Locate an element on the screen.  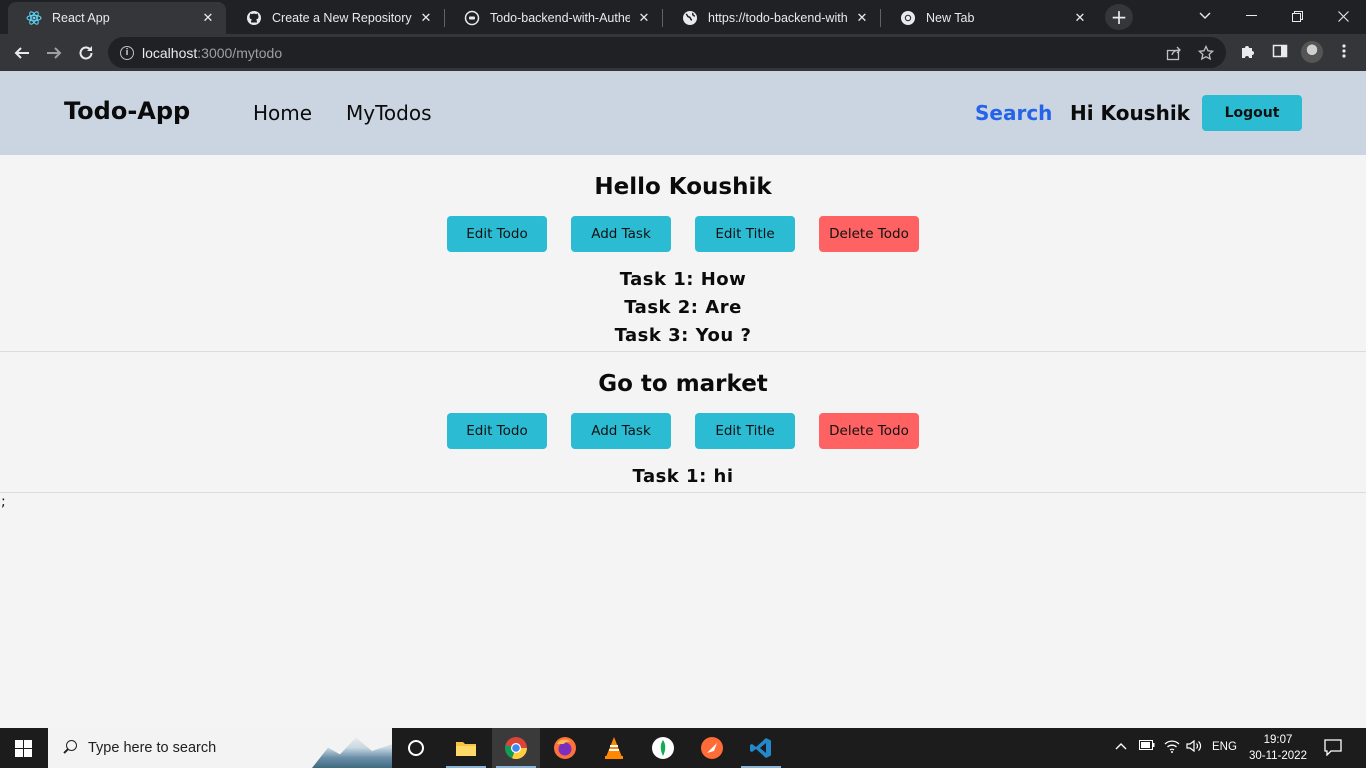
windows-taskbar: Type here to search ENG 19:07 30-11-2022 is located at coordinates (683, 748).